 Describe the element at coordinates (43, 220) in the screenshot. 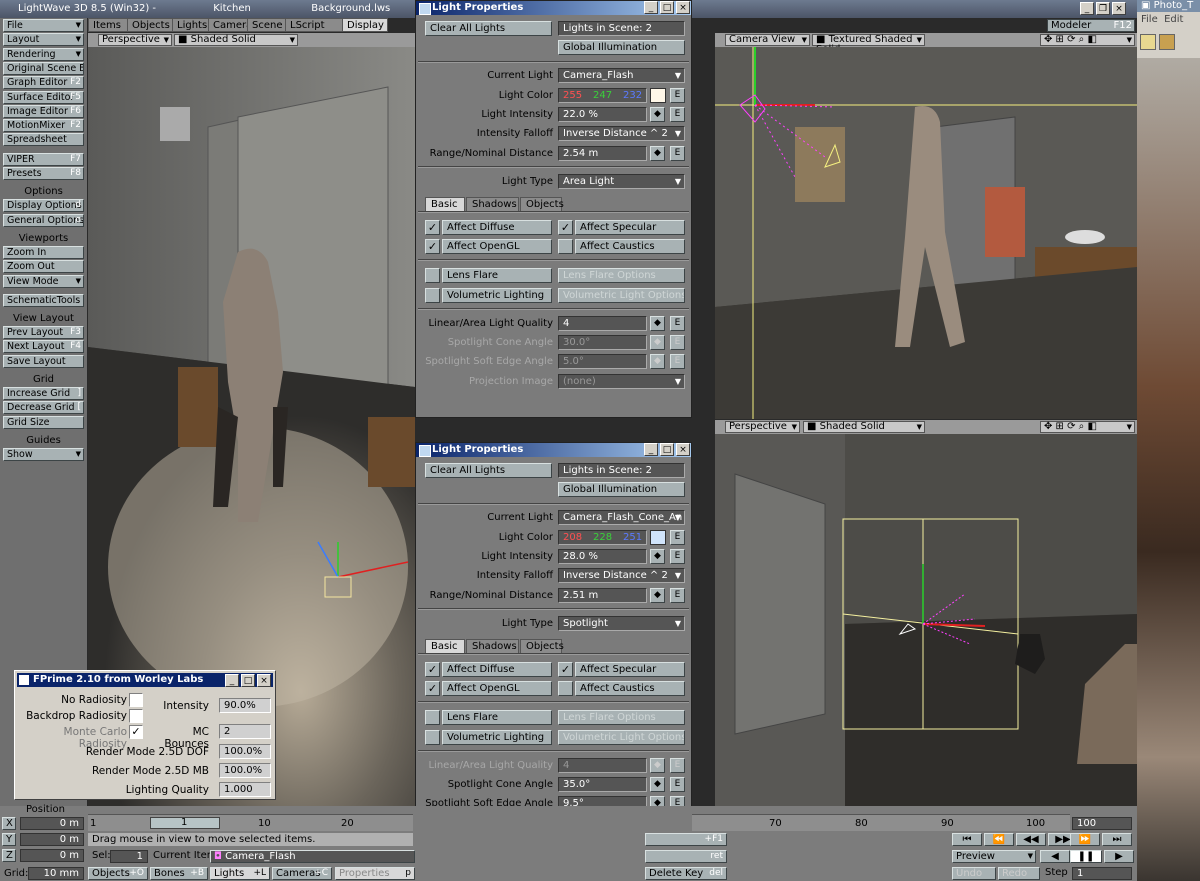

I see `toolbar-button-general-options: General Options o` at that location.